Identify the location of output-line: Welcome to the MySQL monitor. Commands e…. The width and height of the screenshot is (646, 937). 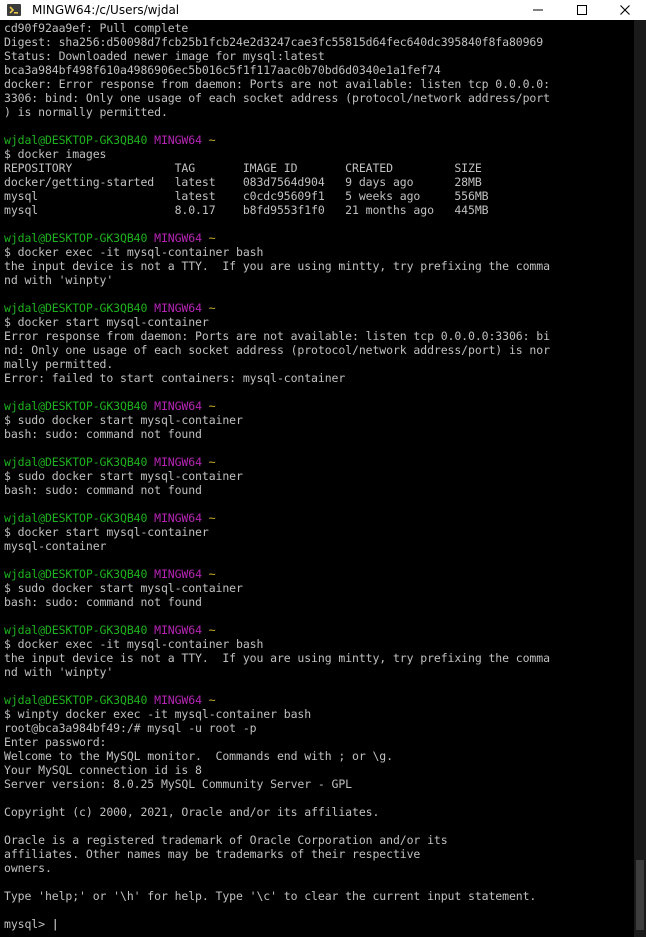
(198, 756).